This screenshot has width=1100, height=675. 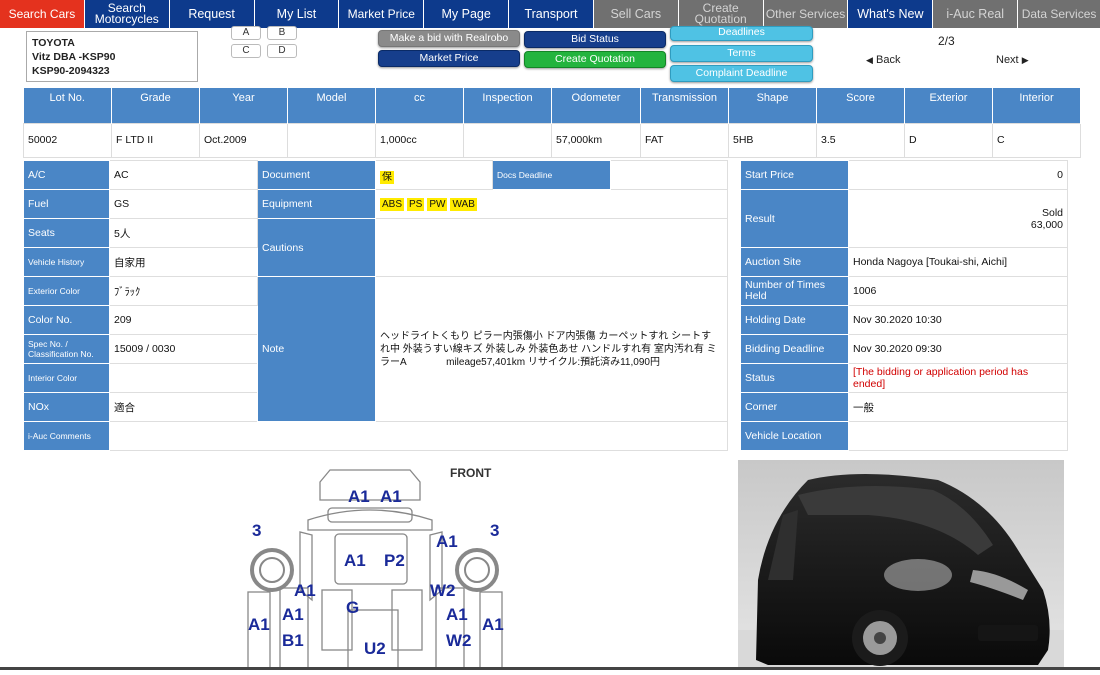 What do you see at coordinates (507, 140) in the screenshot?
I see `lot-cell` at bounding box center [507, 140].